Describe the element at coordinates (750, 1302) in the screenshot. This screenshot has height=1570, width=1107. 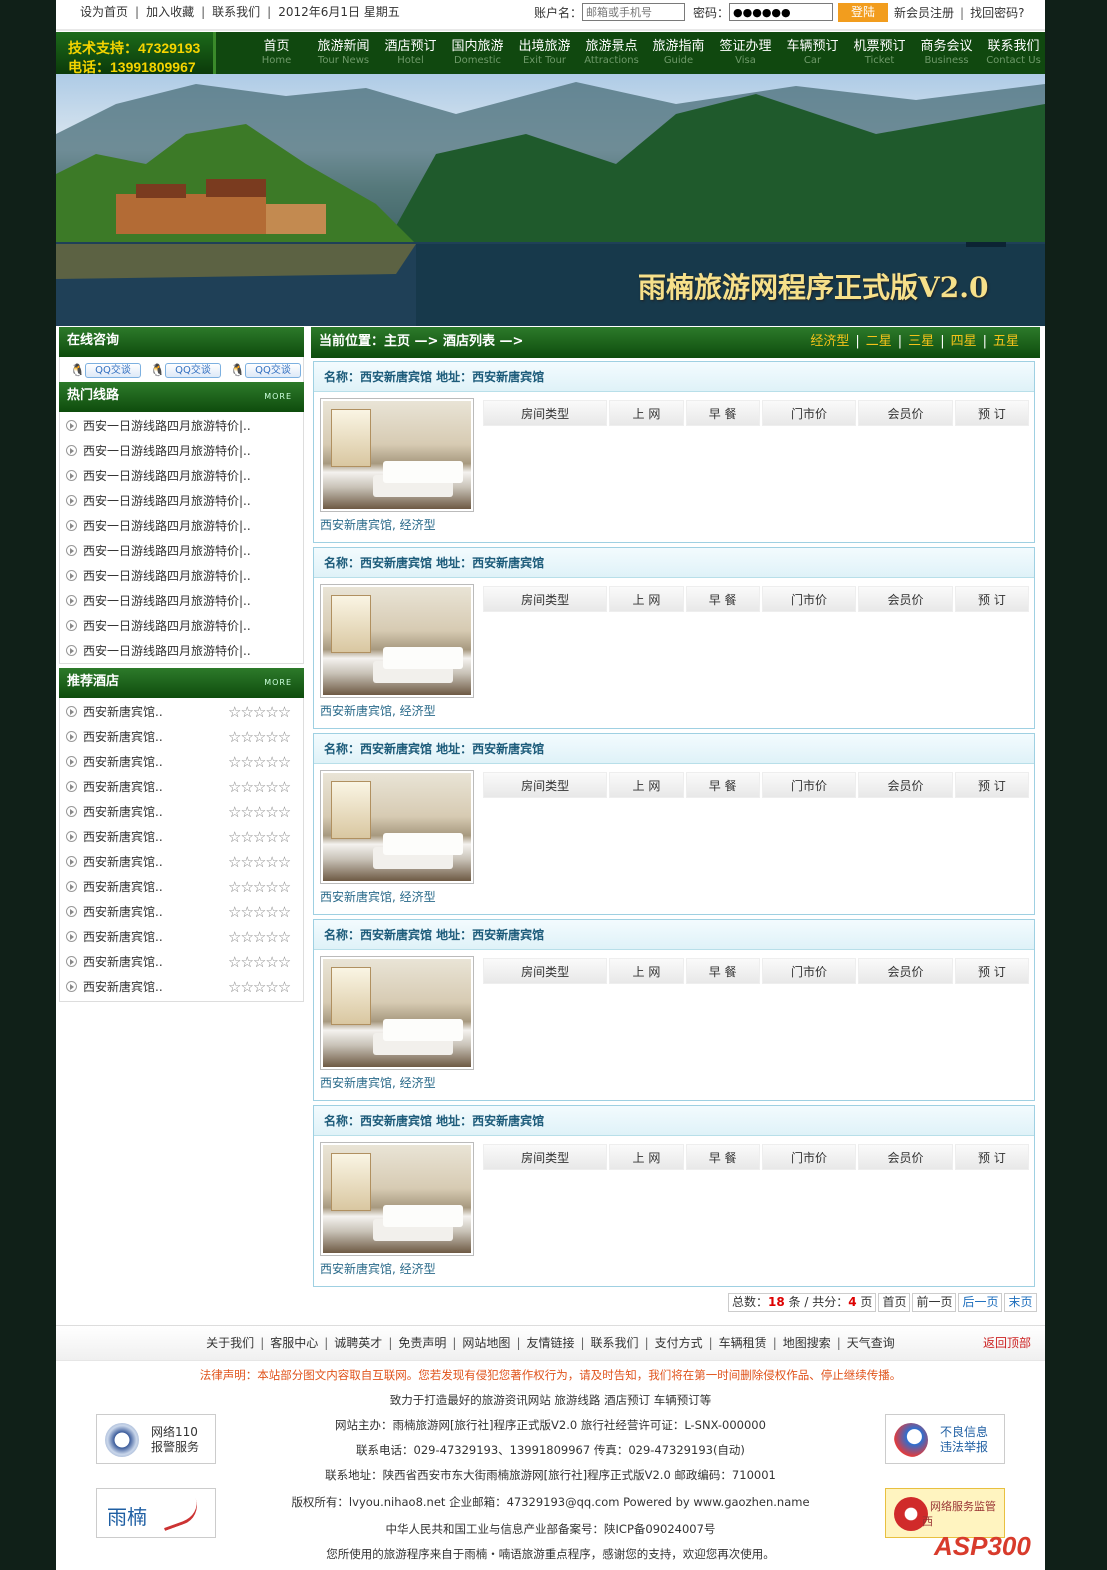
I see `total-label: 总数：` at that location.